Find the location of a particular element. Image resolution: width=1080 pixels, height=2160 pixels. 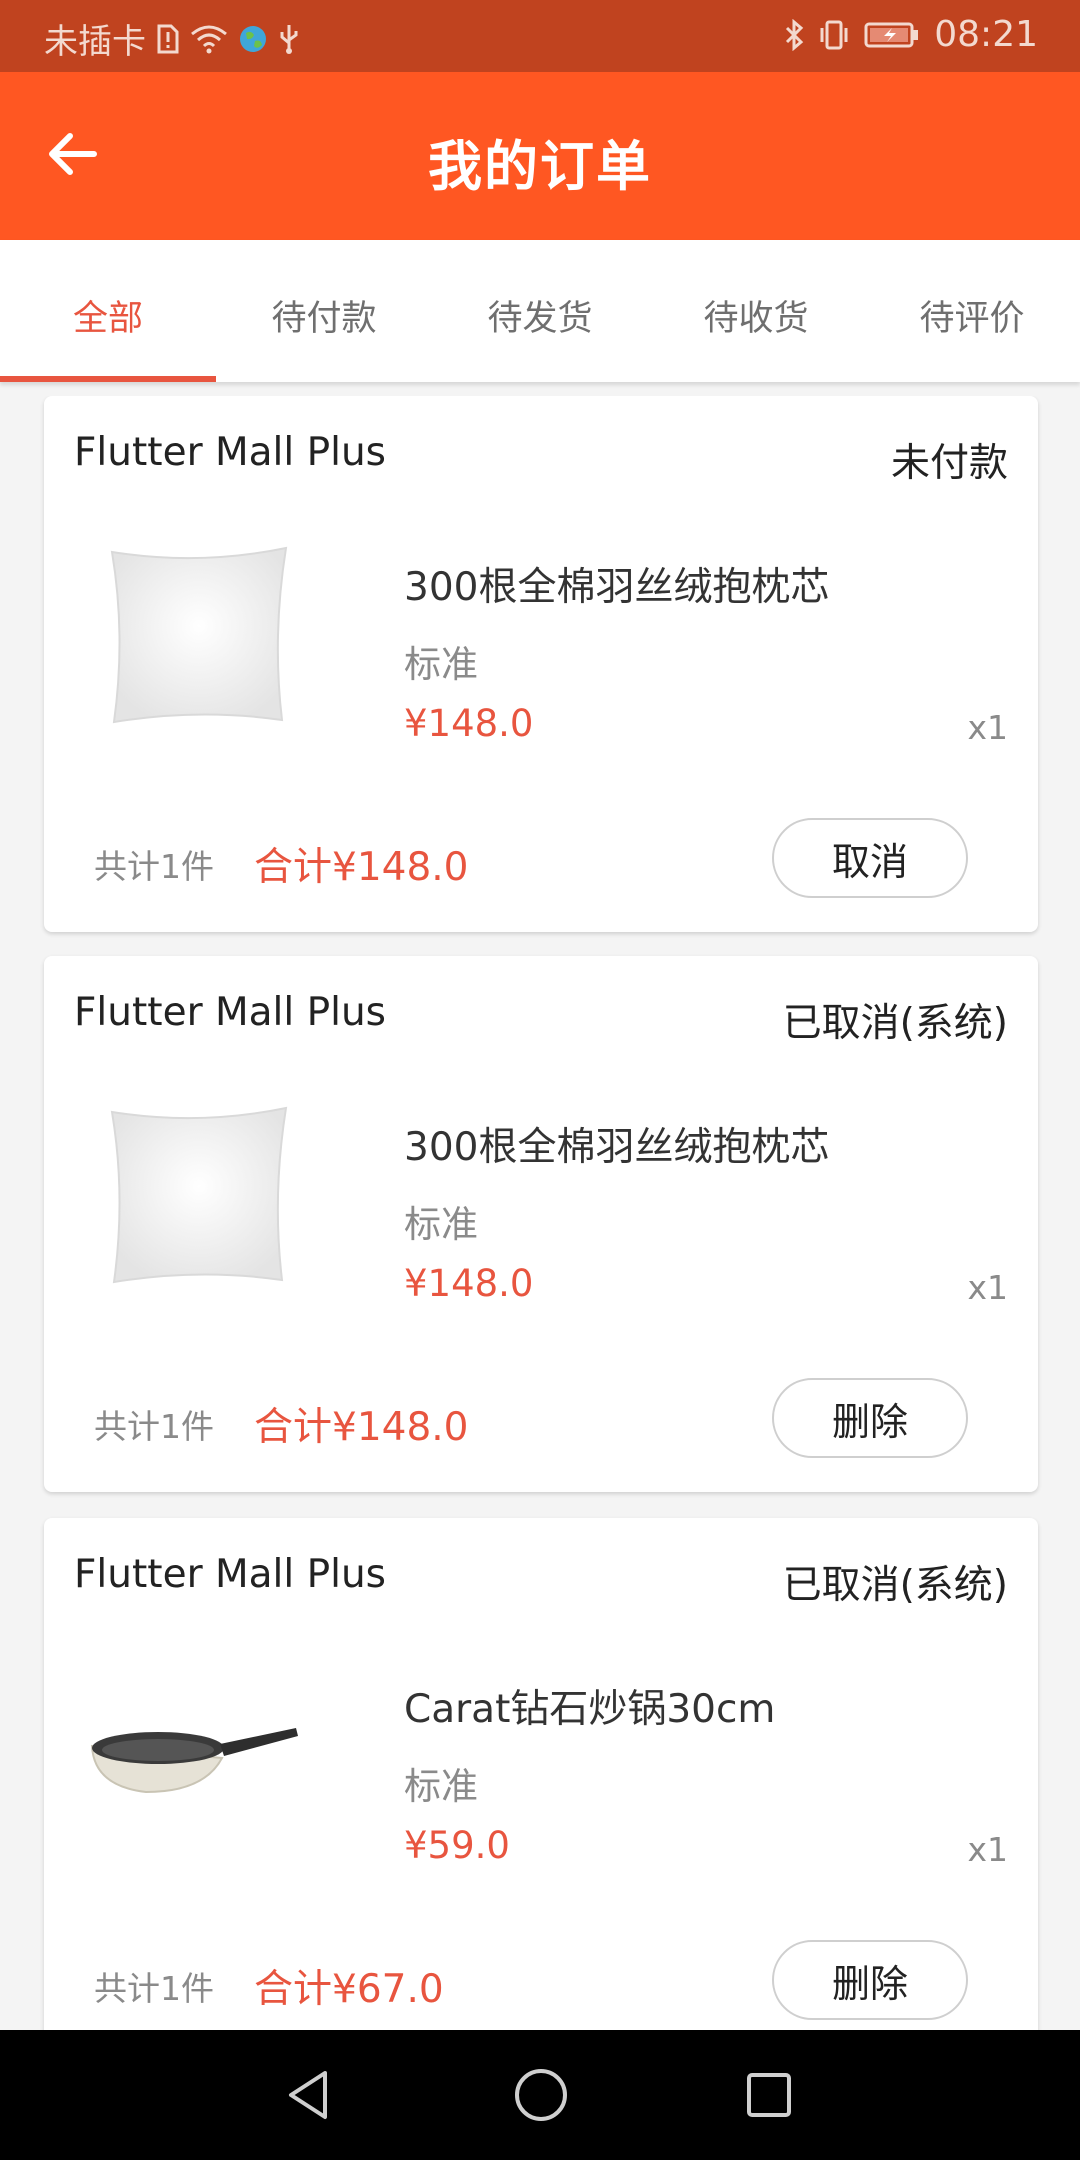

order-total: 合计¥67.0 is located at coordinates (349, 1989).